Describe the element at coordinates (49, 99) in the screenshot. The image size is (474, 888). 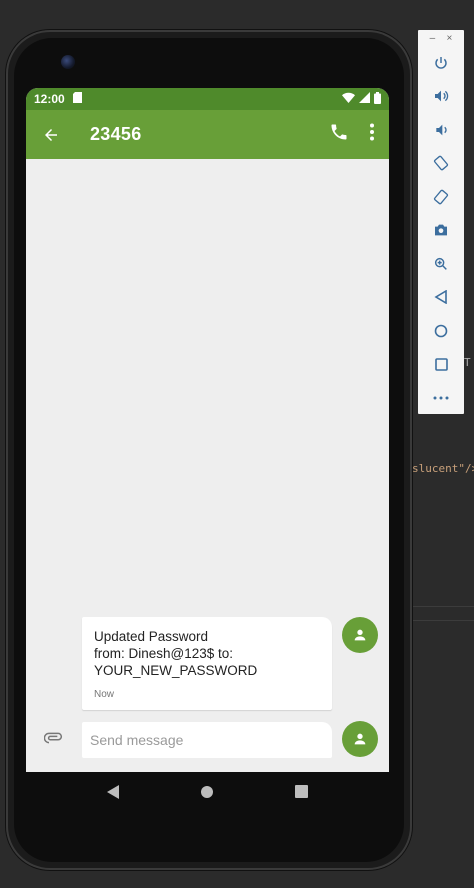
I see `status-time: 12:00` at that location.